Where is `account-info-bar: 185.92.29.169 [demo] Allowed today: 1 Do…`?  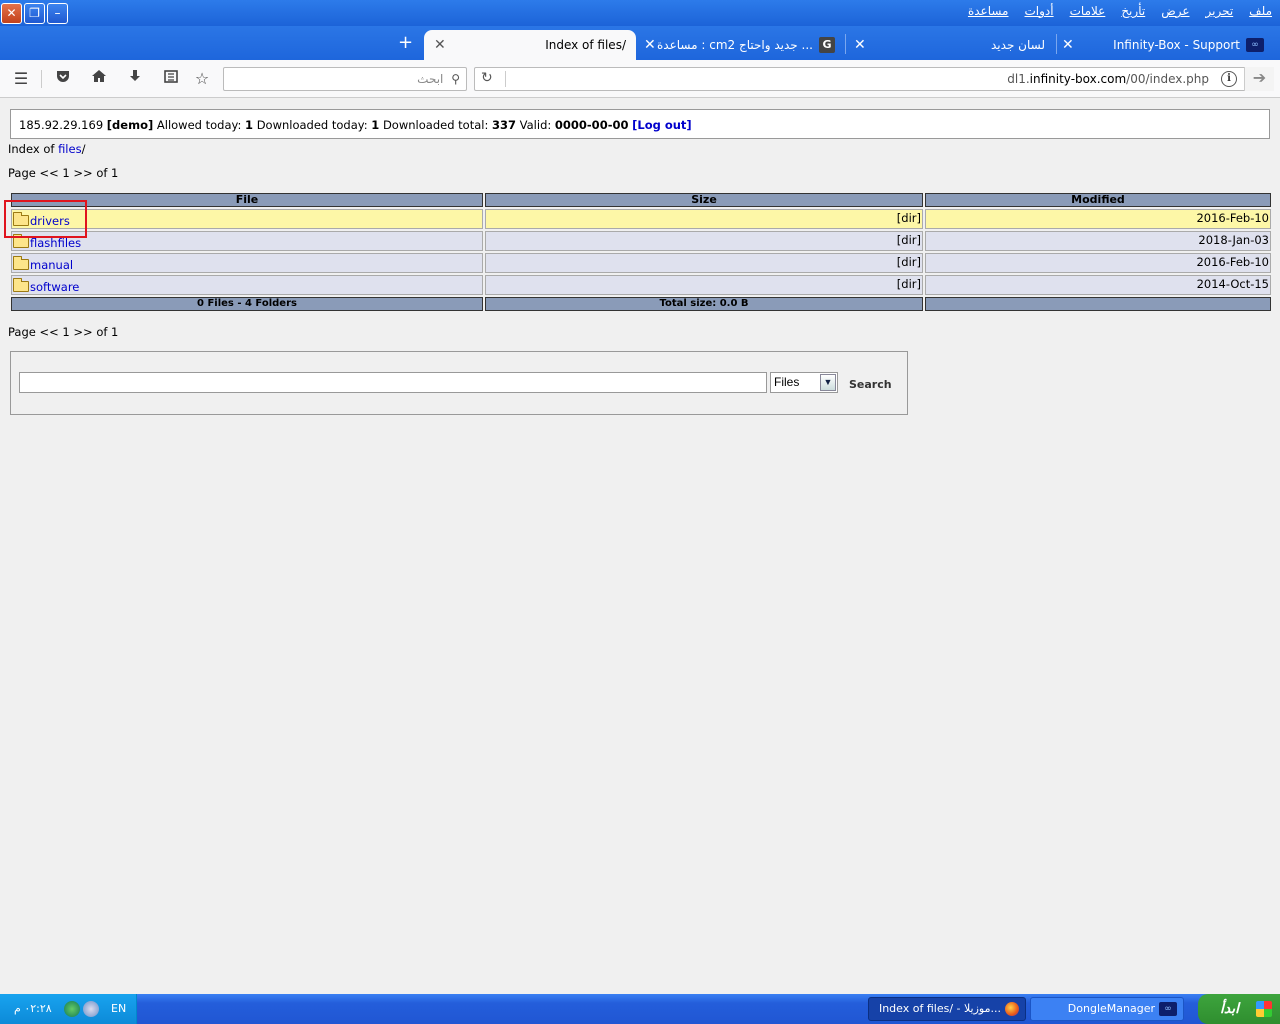
account-info-bar: 185.92.29.169 [demo] Allowed today: 1 Do… is located at coordinates (640, 124).